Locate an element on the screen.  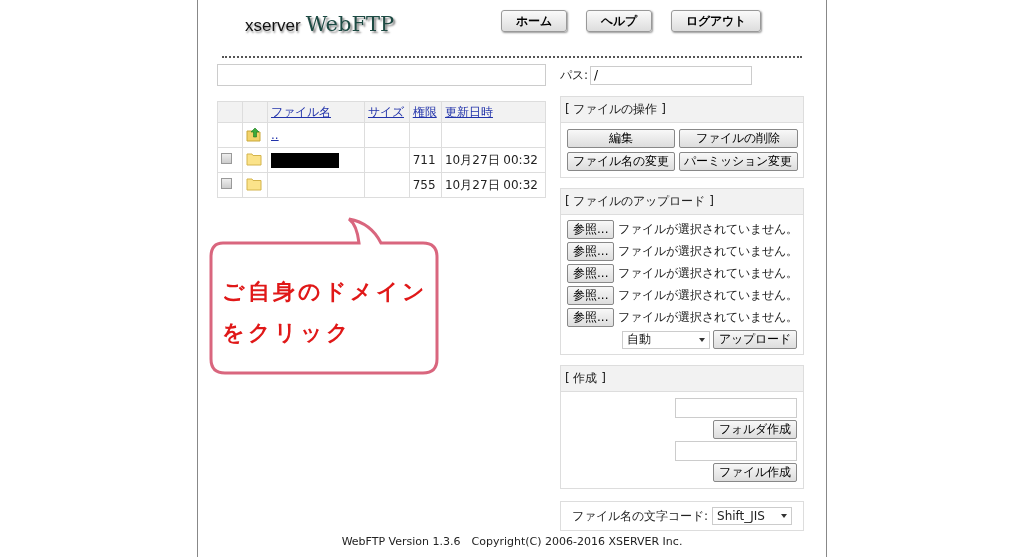
encoding-select: Shift_JIS is located at coordinates (752, 516).